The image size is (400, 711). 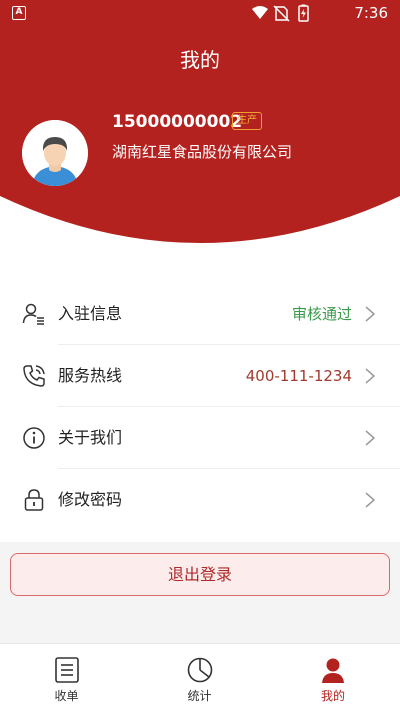 What do you see at coordinates (260, 12) in the screenshot?
I see `wifi-icon` at bounding box center [260, 12].